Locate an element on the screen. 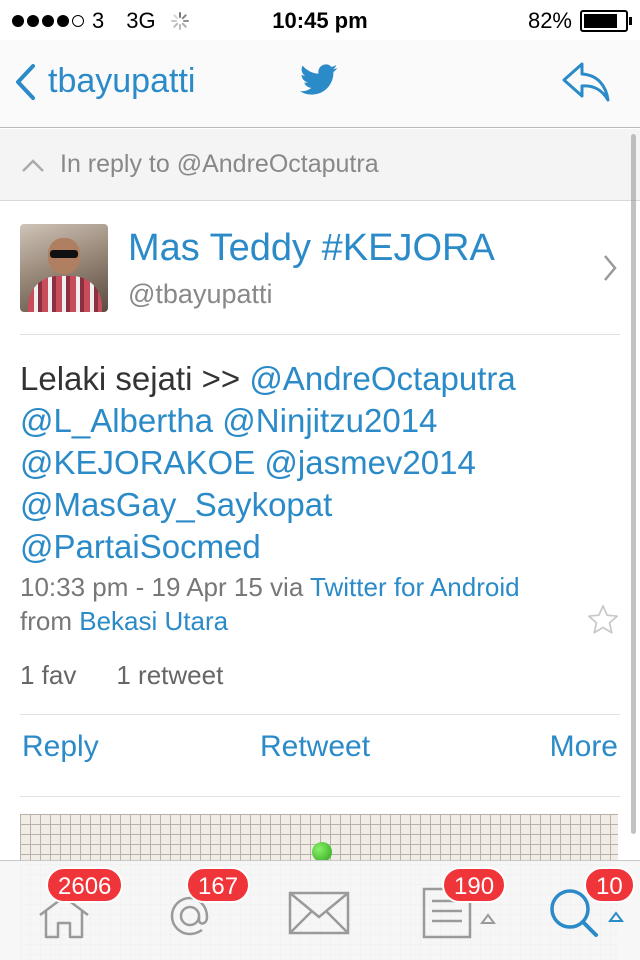 The width and height of the screenshot is (640, 960). battery-area: 82% is located at coordinates (579, 21).